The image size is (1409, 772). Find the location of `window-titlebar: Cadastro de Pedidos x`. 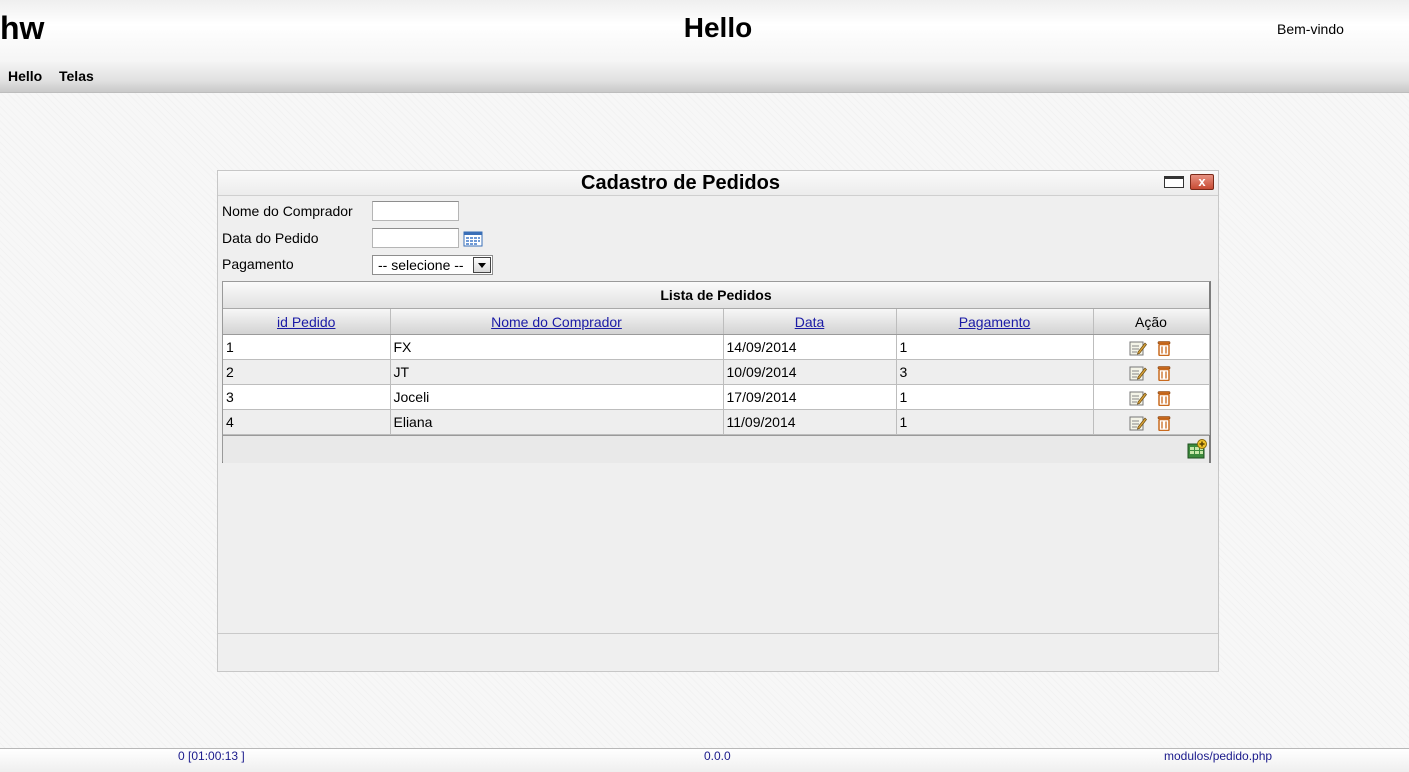

window-titlebar: Cadastro de Pedidos x is located at coordinates (718, 183).